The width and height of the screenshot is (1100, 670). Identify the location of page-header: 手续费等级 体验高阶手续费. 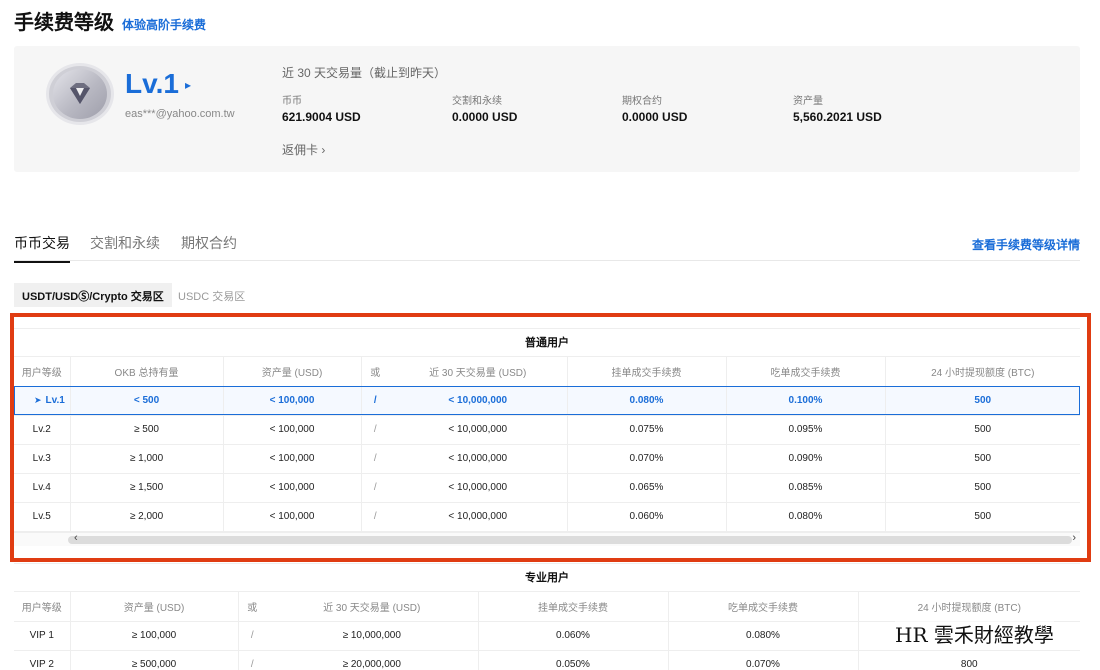
(110, 20).